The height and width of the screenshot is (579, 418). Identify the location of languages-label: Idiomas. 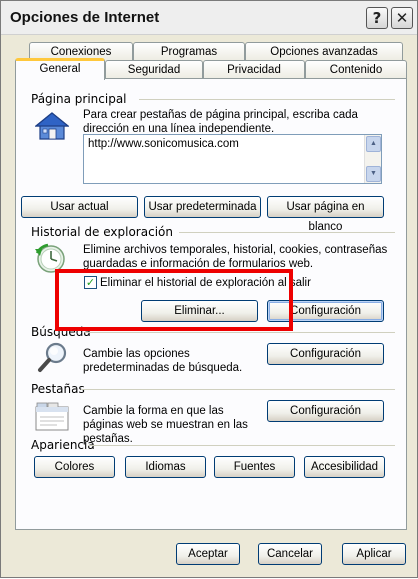
(165, 467).